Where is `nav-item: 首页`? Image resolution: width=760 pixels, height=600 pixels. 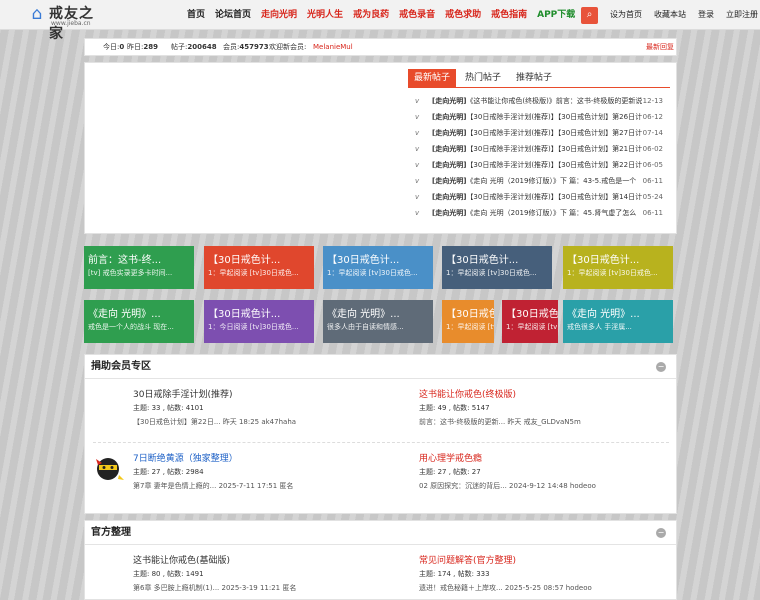
nav-item: 首页 is located at coordinates (196, 15).